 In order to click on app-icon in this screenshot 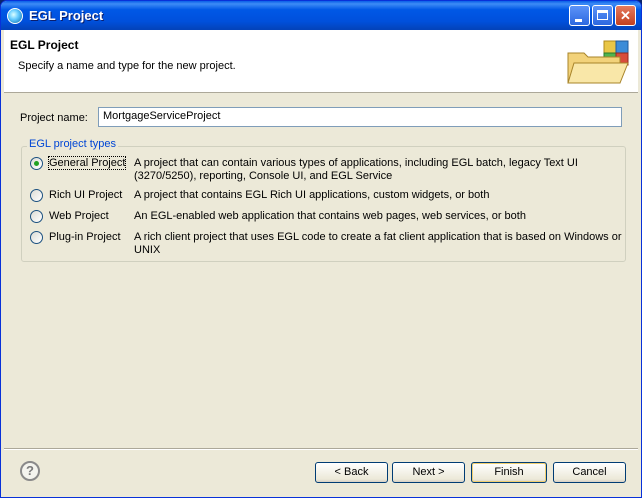, I will do `click(15, 16)`.